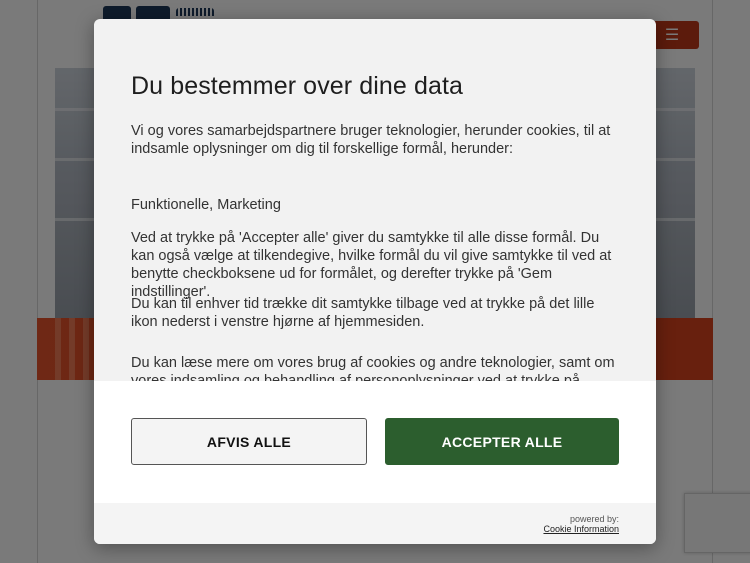 This screenshot has width=750, height=563. I want to click on powered-by: powered by: Cookie Information, so click(581, 524).